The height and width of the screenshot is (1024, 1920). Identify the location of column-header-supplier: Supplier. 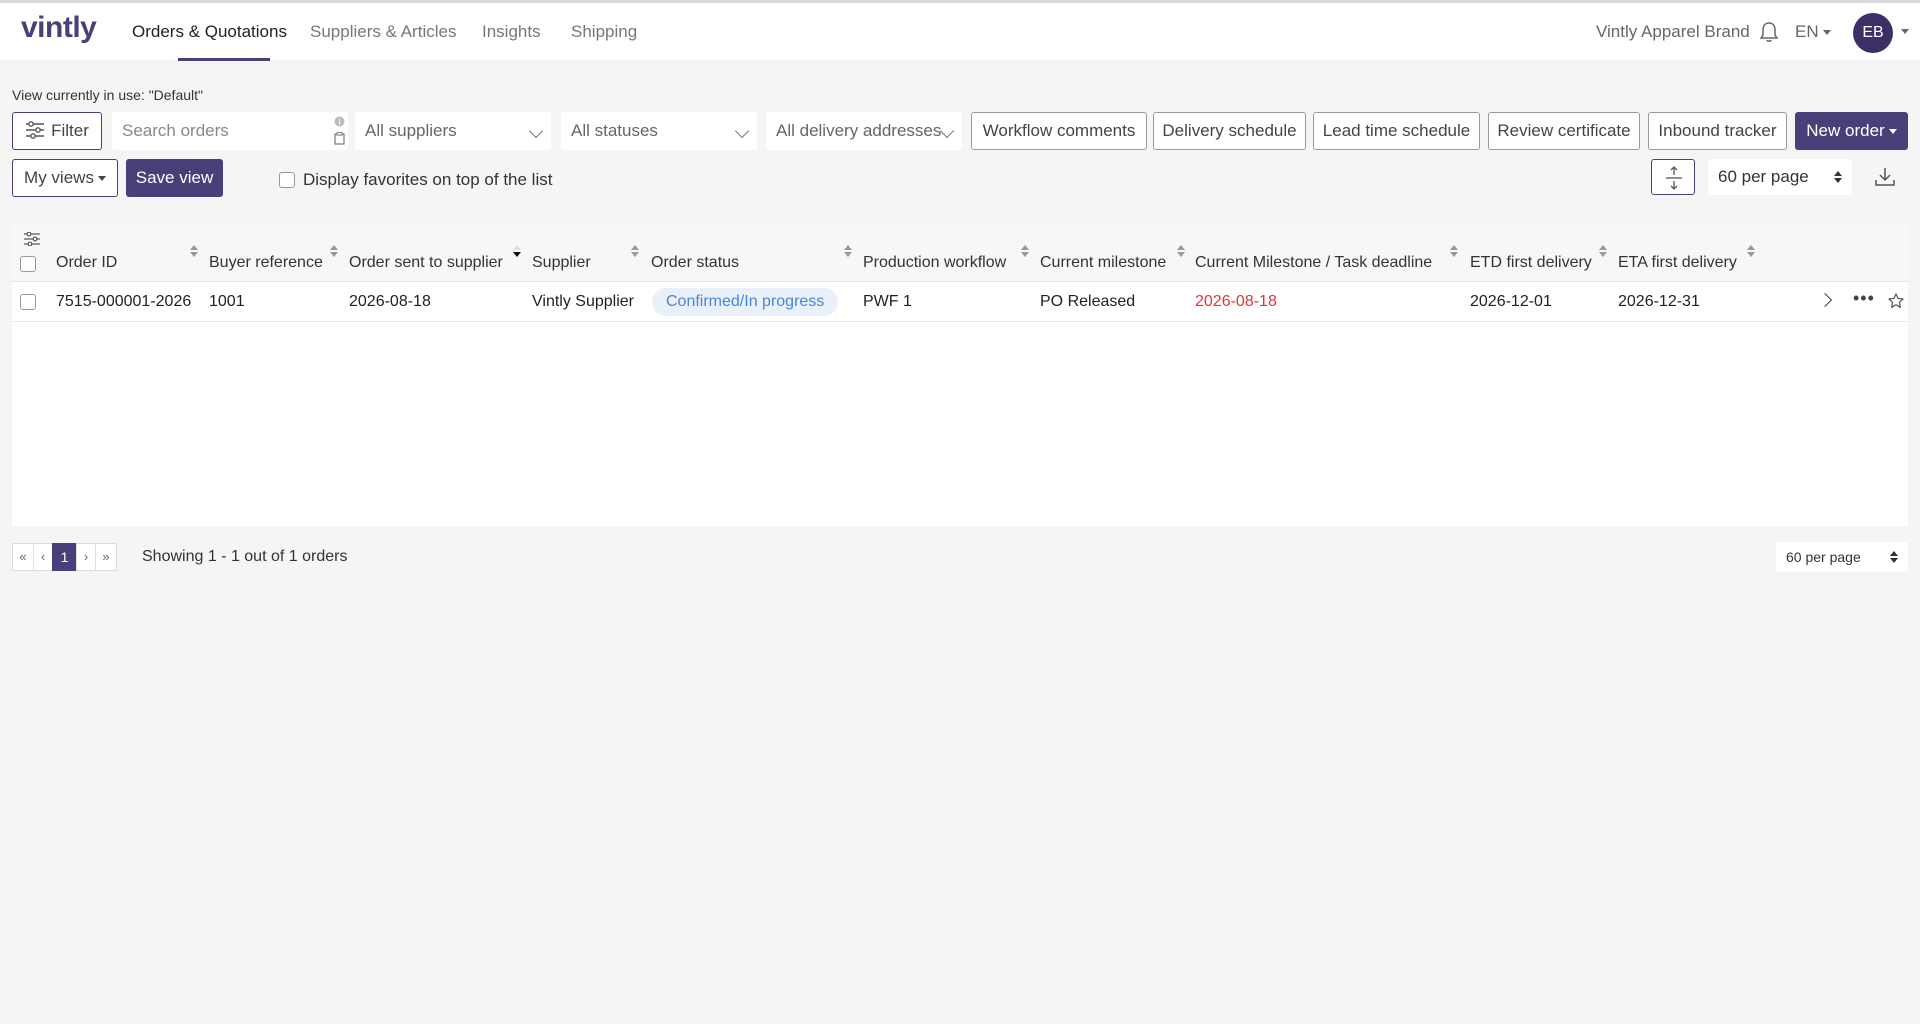
(561, 263).